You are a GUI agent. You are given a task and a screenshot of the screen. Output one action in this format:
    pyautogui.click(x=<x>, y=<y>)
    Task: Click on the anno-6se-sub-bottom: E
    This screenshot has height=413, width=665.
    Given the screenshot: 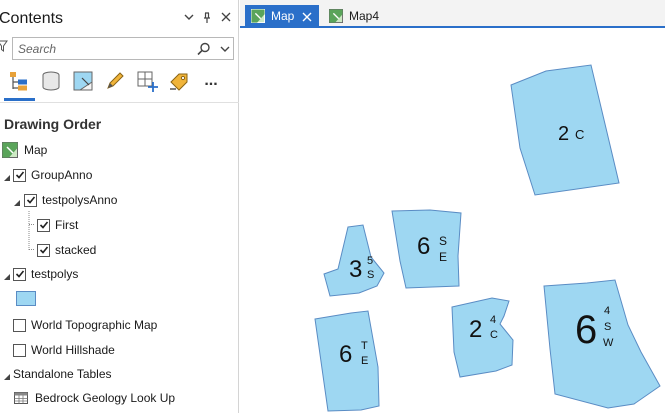 What is the action you would take?
    pyautogui.click(x=443, y=257)
    